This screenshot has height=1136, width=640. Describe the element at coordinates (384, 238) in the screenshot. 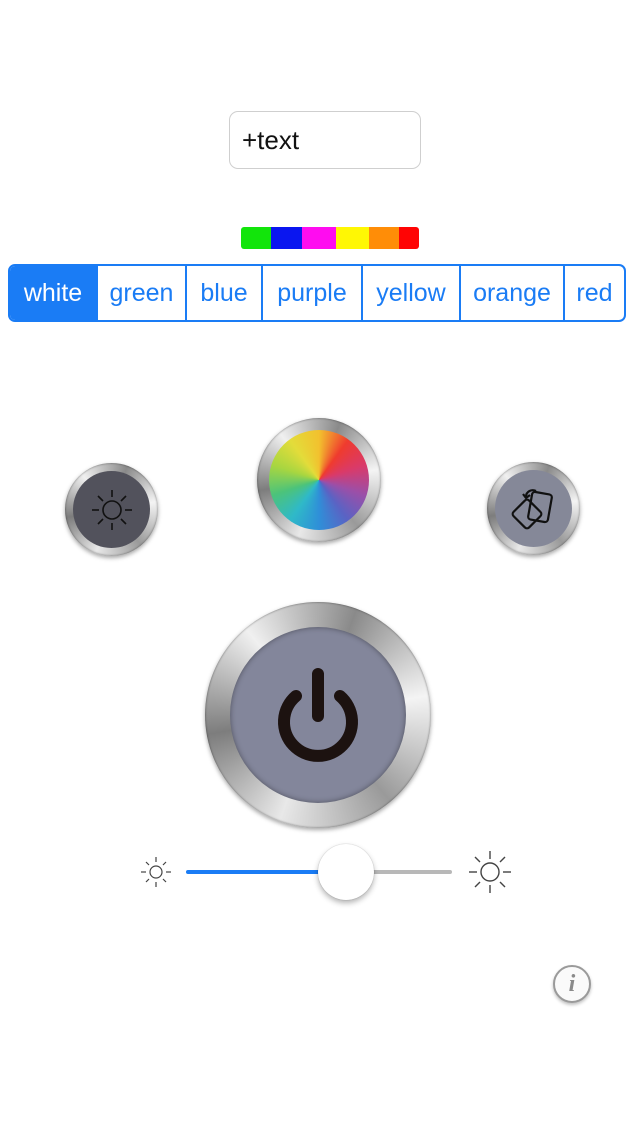

I see `color-swatch-orange` at that location.